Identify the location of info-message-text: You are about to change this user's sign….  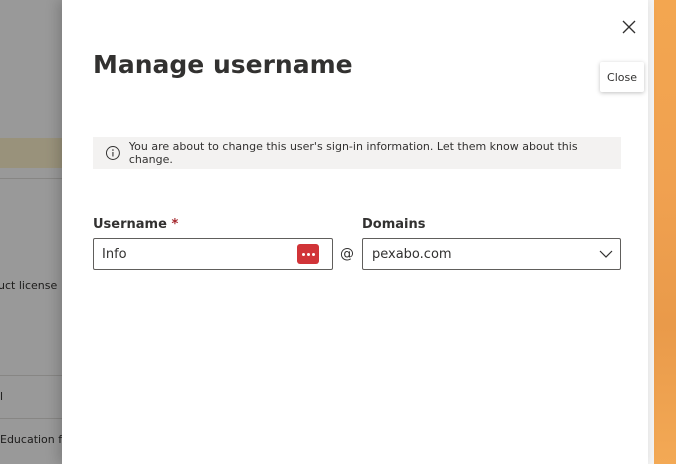
(353, 153).